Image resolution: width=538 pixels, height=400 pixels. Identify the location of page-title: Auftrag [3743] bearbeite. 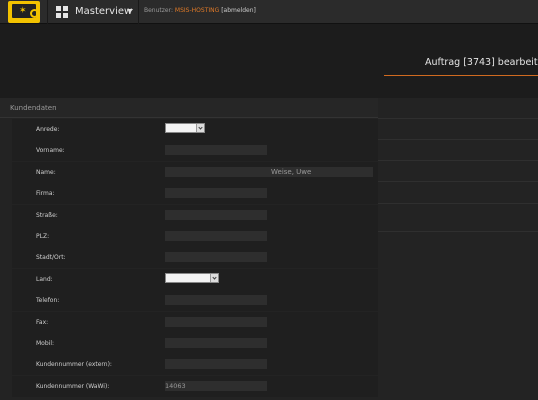
(481, 62).